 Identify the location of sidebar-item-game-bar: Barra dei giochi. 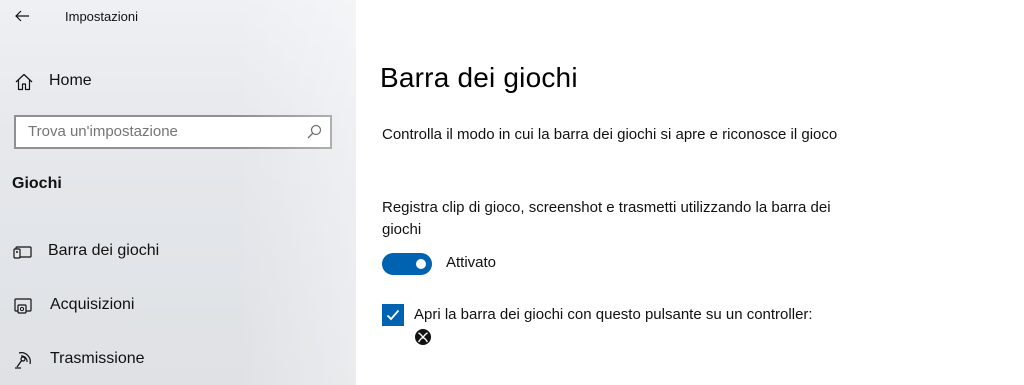
(170, 252).